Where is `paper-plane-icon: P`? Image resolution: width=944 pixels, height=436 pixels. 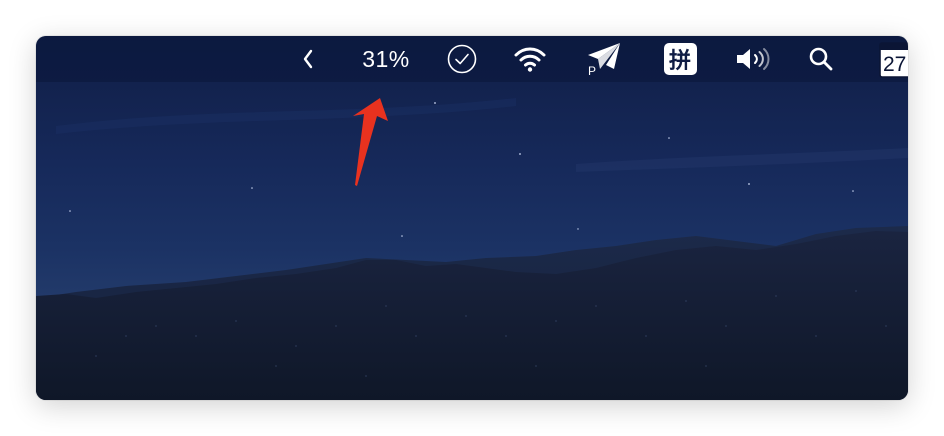 paper-plane-icon: P is located at coordinates (604, 60).